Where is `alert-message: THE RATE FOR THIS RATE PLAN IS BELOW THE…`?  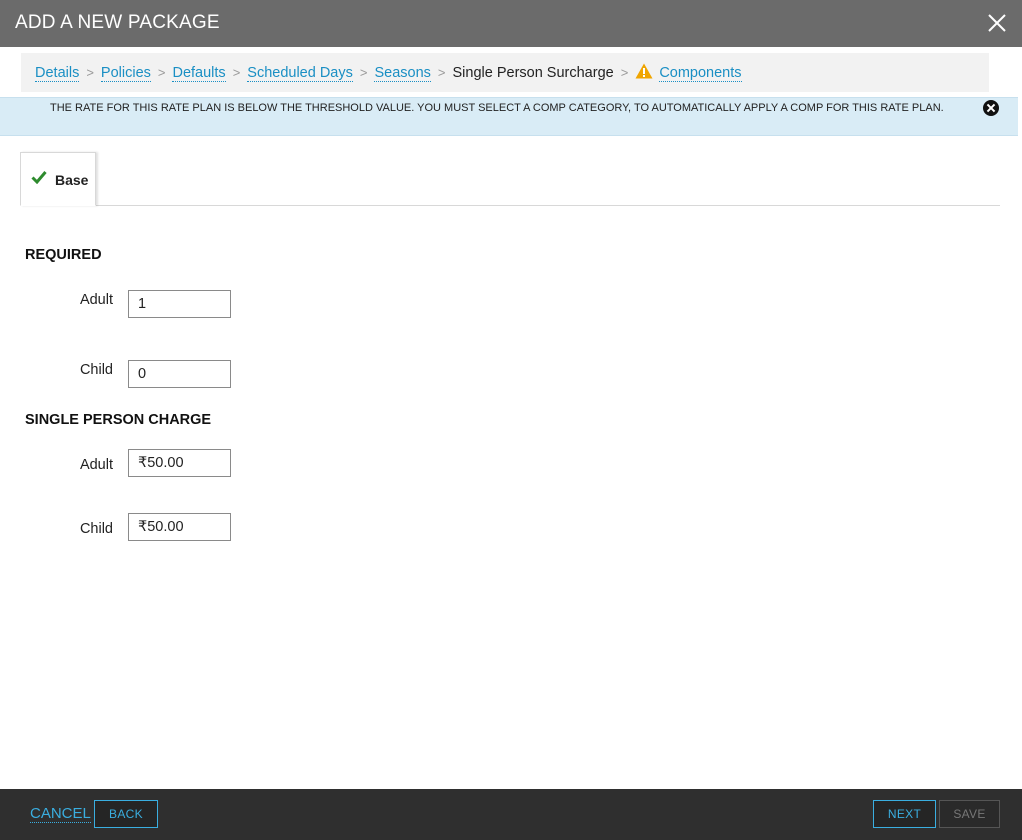
alert-message: THE RATE FOR THIS RATE PLAN IS BELOW THE… is located at coordinates (497, 108).